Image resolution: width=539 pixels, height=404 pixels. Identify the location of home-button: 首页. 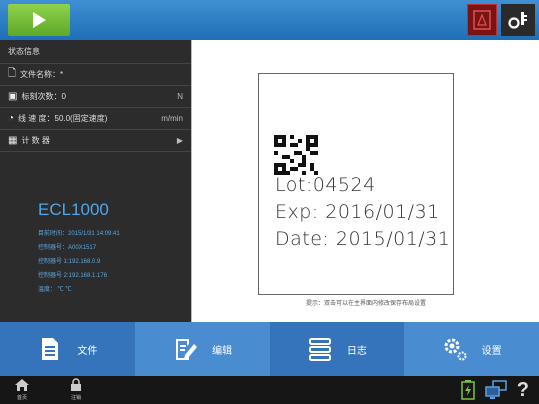
(22, 390).